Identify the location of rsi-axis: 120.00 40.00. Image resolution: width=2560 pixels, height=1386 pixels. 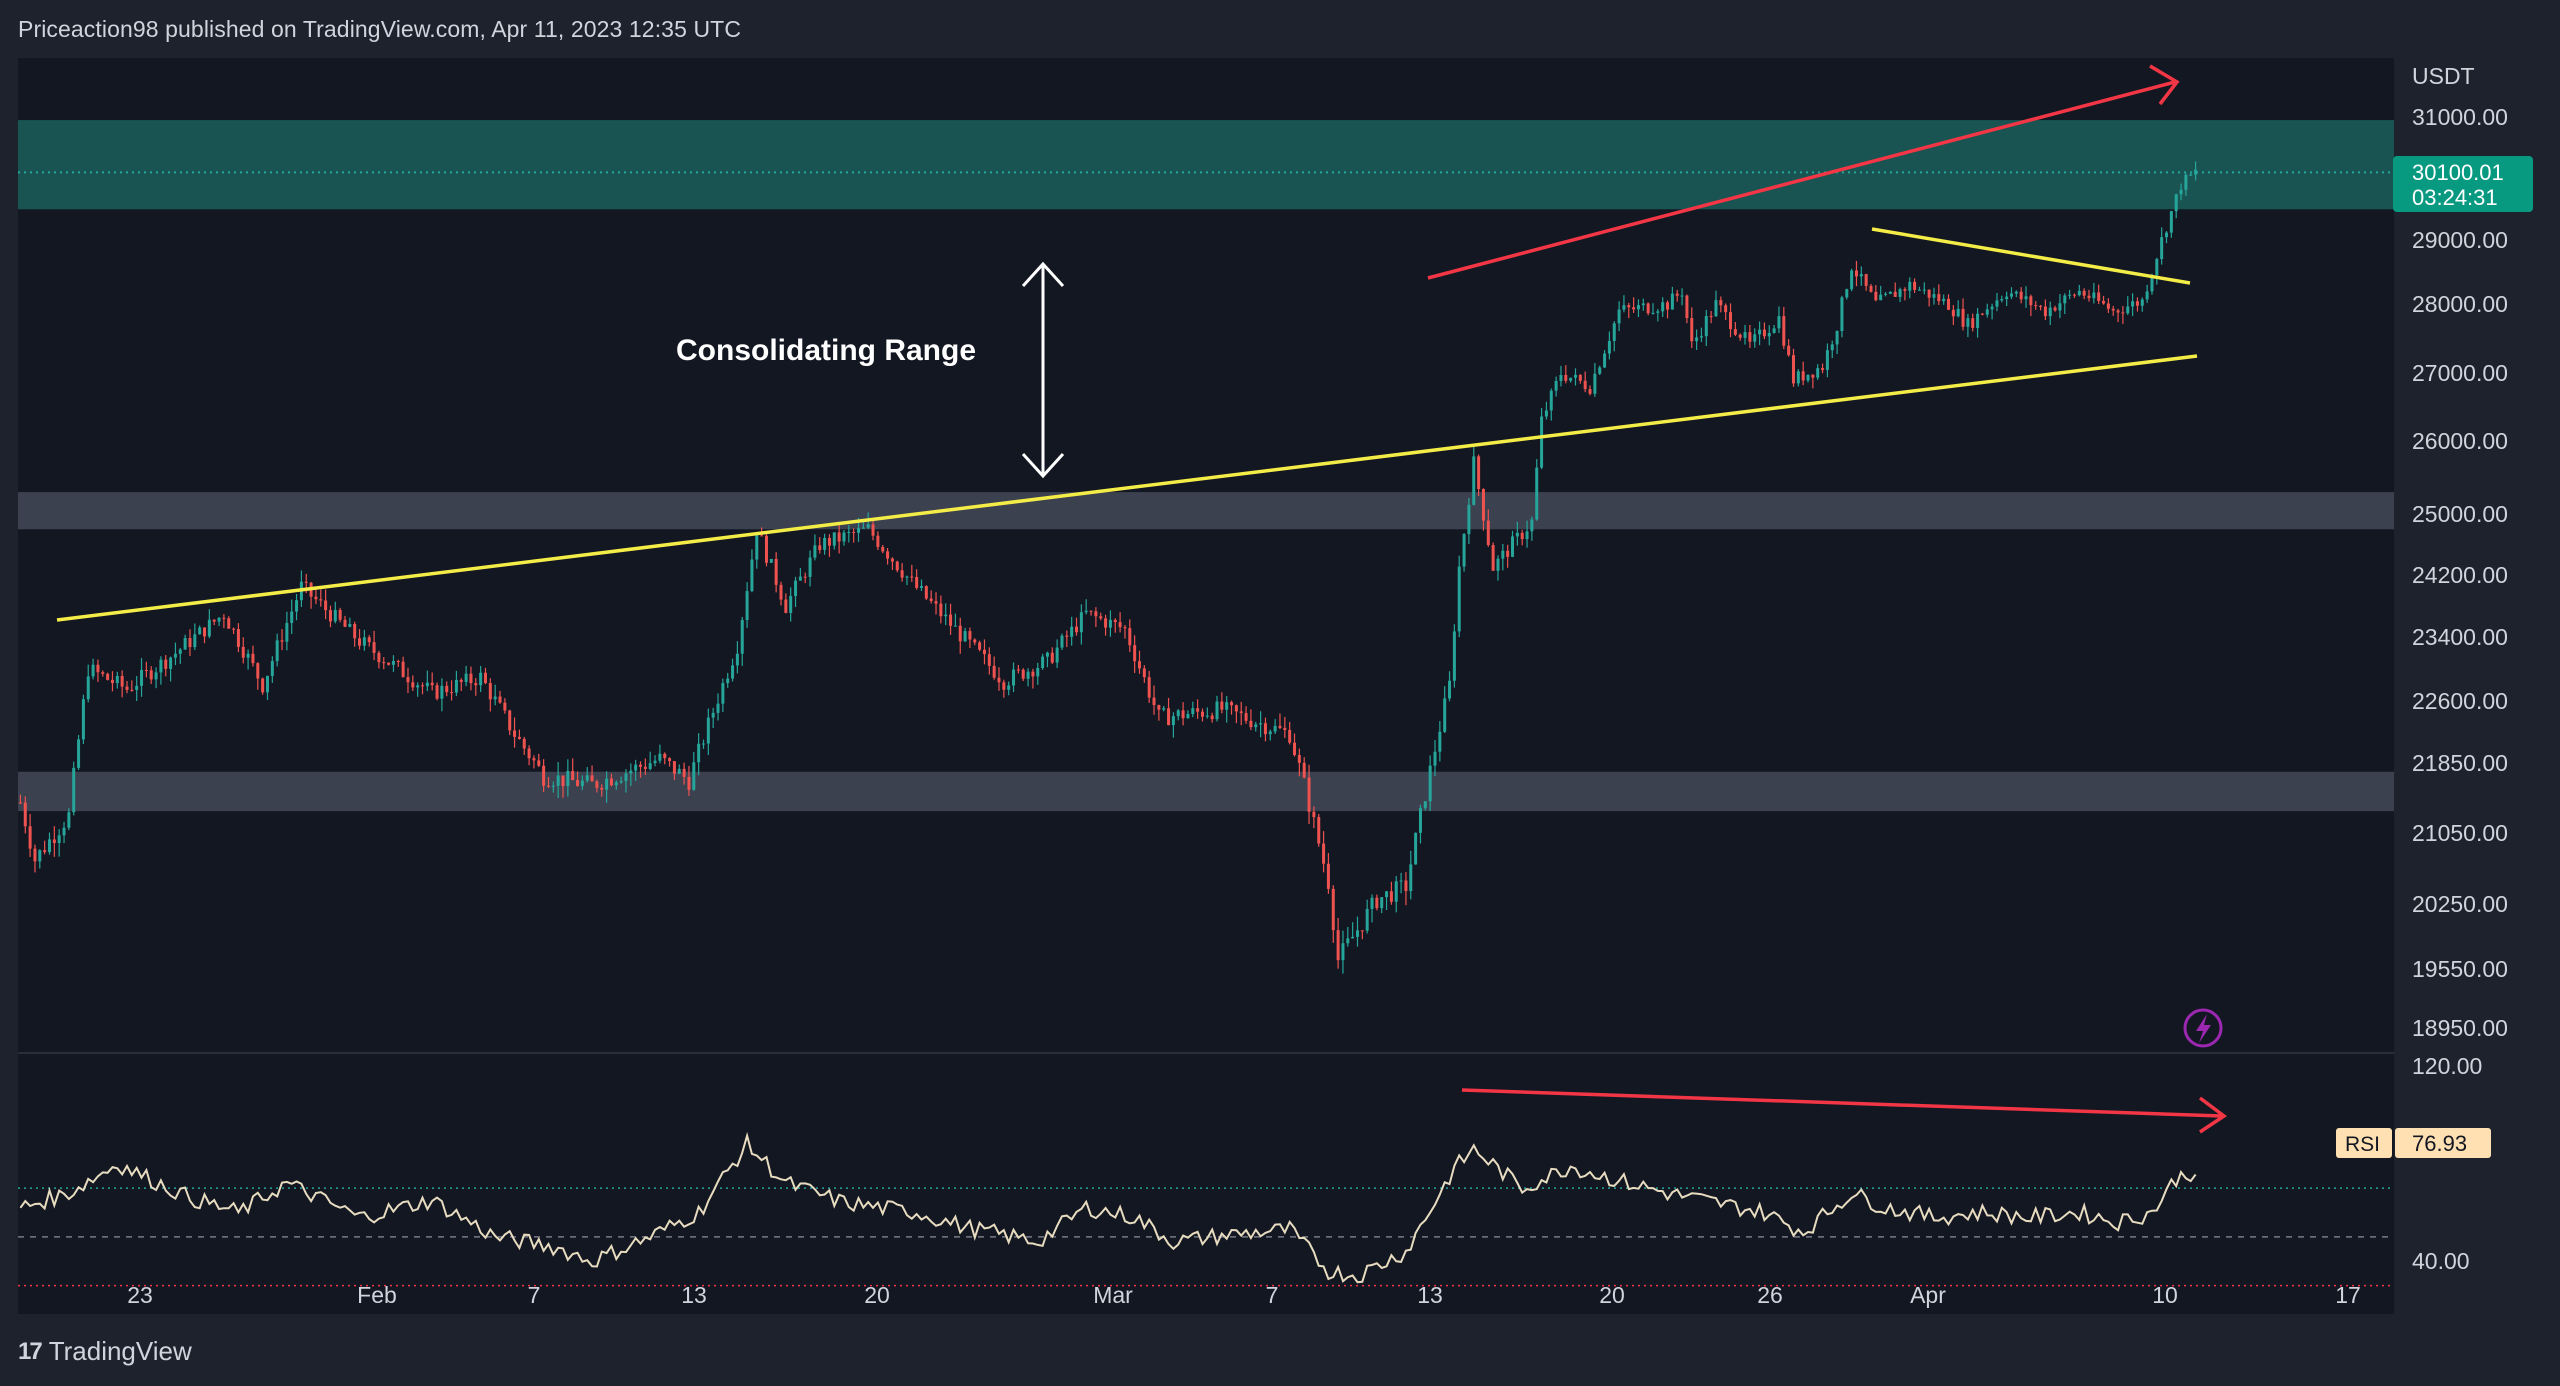
(2447, 1163).